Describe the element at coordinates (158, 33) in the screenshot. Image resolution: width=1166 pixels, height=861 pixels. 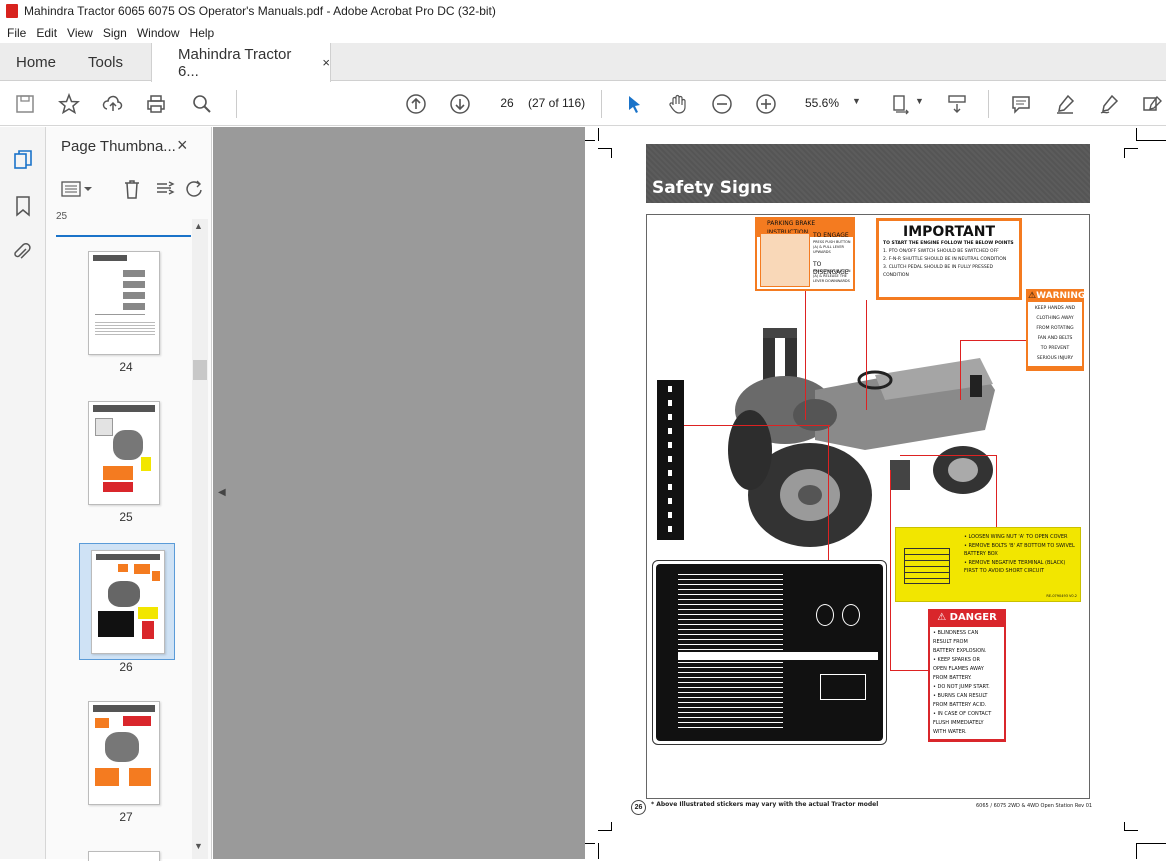
I see `menu-window: Window` at that location.